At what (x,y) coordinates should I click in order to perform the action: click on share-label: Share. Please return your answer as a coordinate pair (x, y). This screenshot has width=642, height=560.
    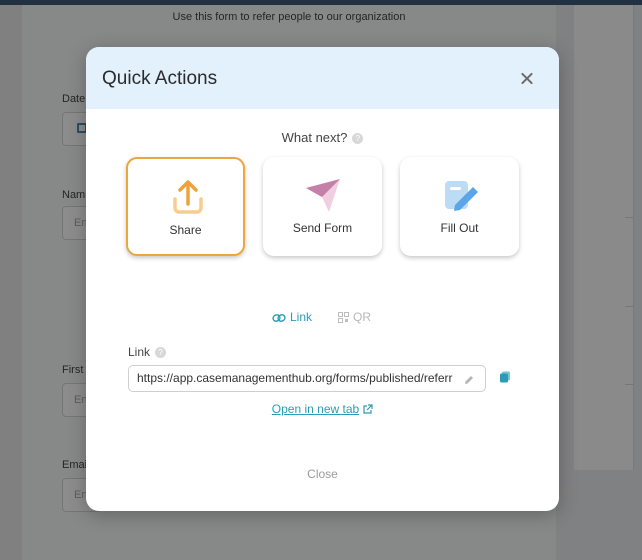
    Looking at the image, I should click on (185, 230).